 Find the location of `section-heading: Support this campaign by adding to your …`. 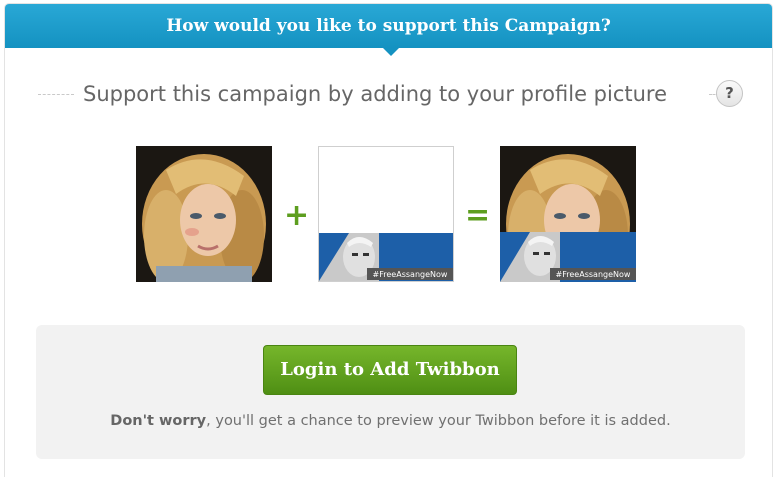

section-heading: Support this campaign by adding to your … is located at coordinates (388, 95).